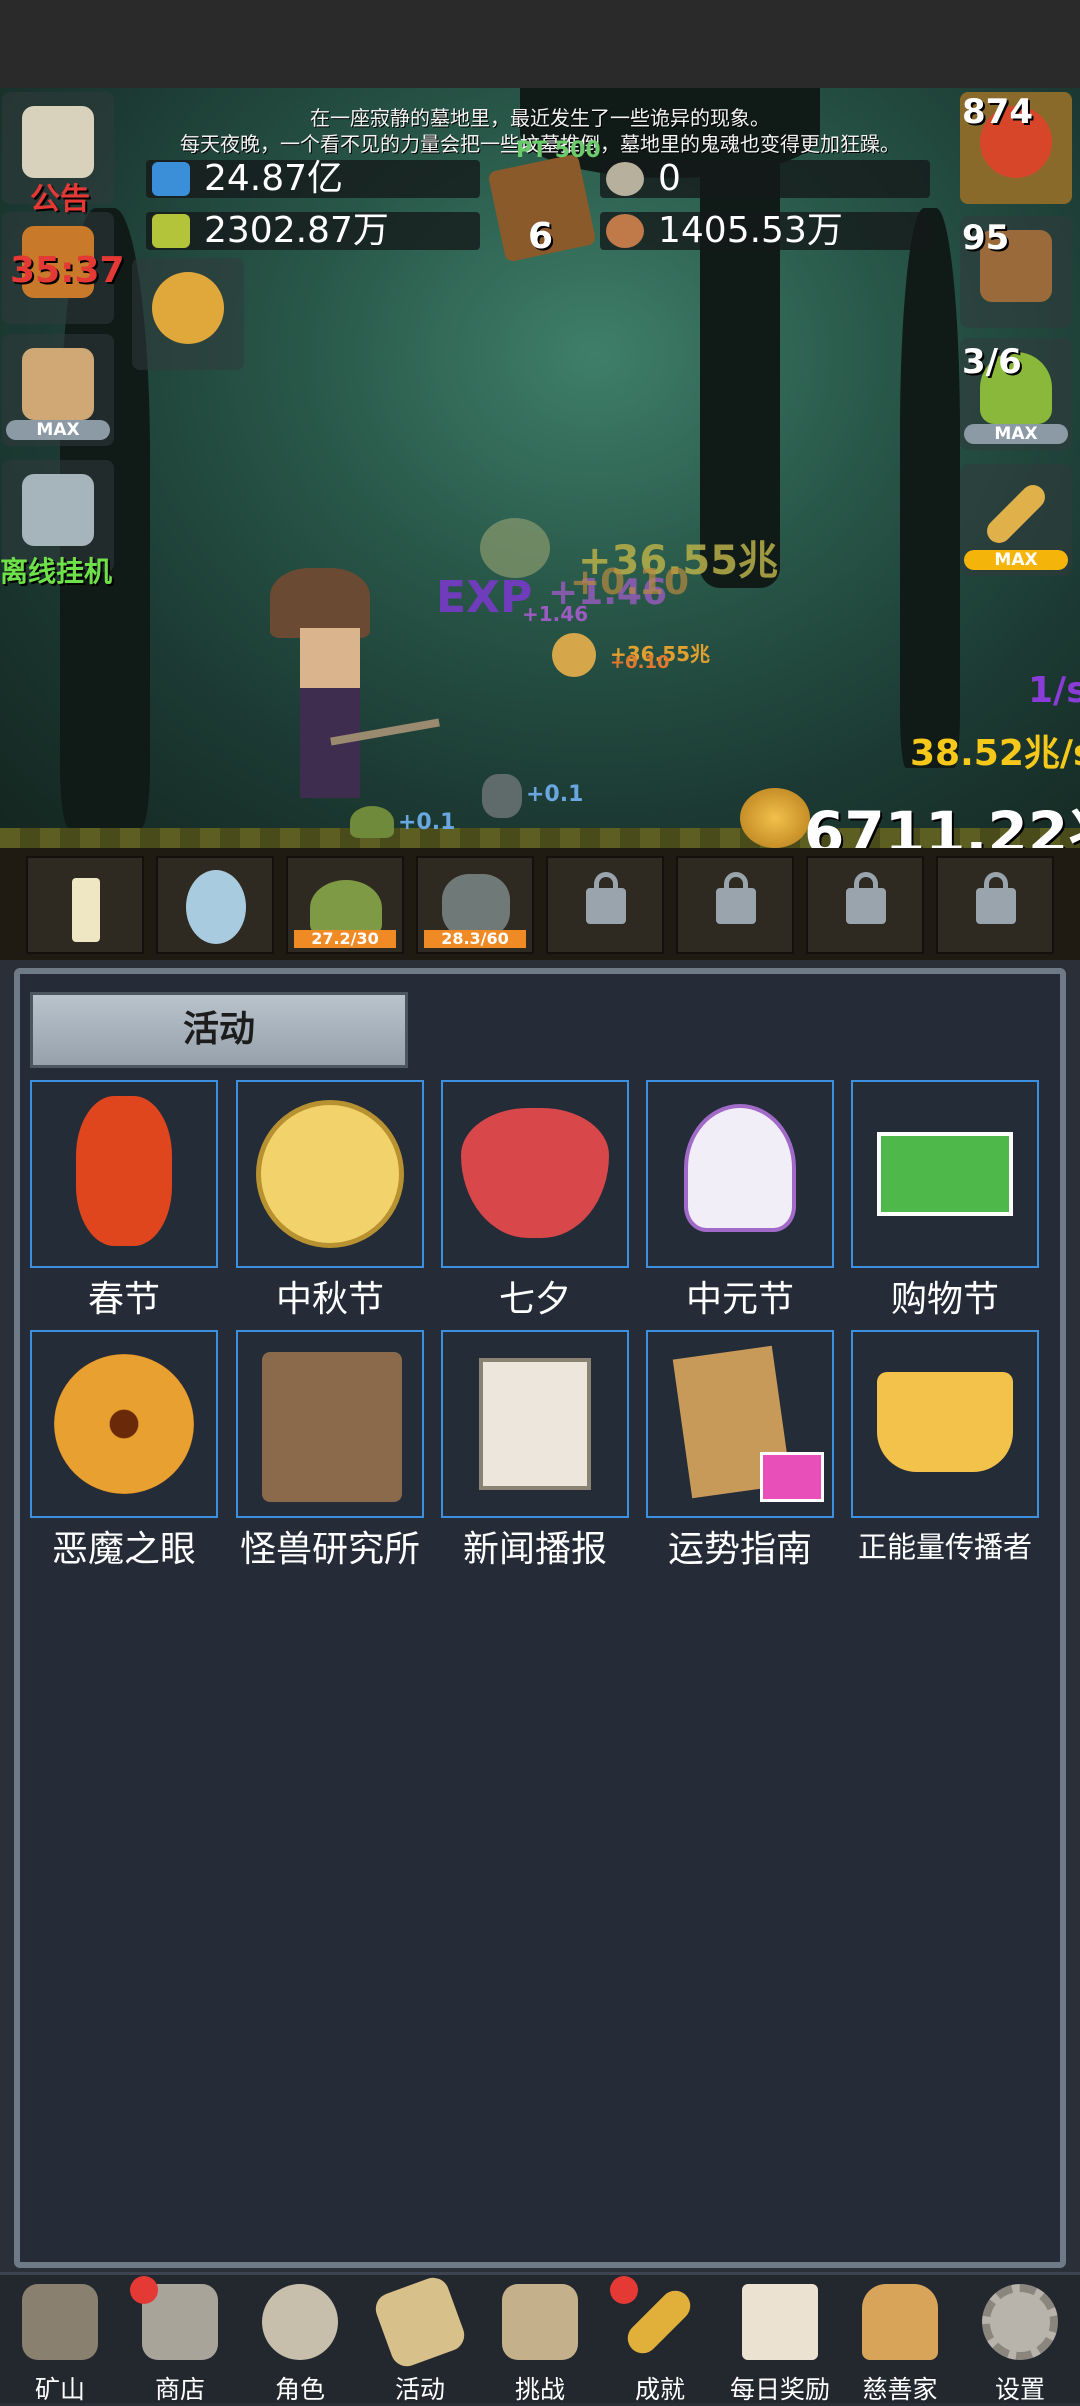 The width and height of the screenshot is (1080, 2406). Describe the element at coordinates (274, 178) in the screenshot. I see `blue-potion-value: 24.87亿` at that location.